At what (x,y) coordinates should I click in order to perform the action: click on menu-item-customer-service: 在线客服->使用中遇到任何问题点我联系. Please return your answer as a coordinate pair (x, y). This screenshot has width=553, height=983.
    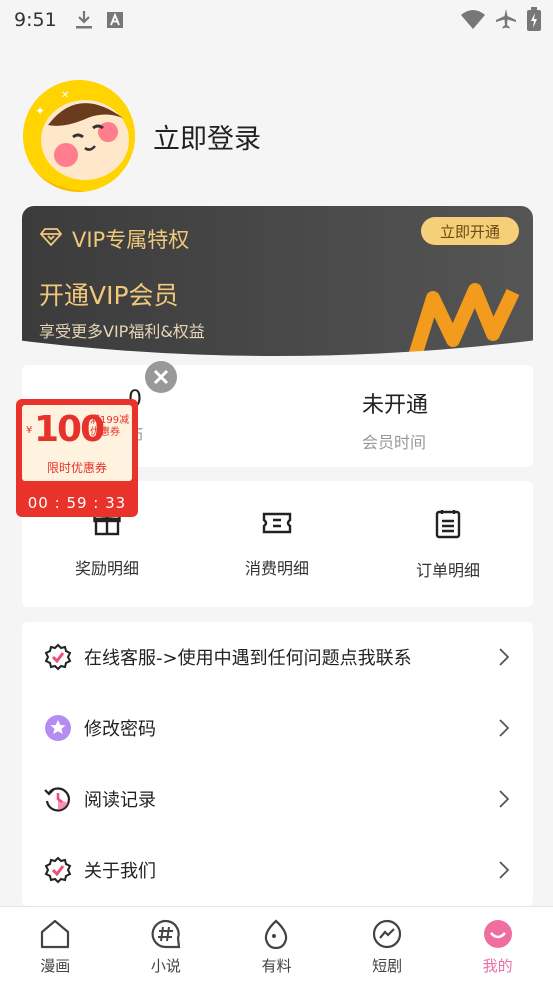
    Looking at the image, I should click on (277, 657).